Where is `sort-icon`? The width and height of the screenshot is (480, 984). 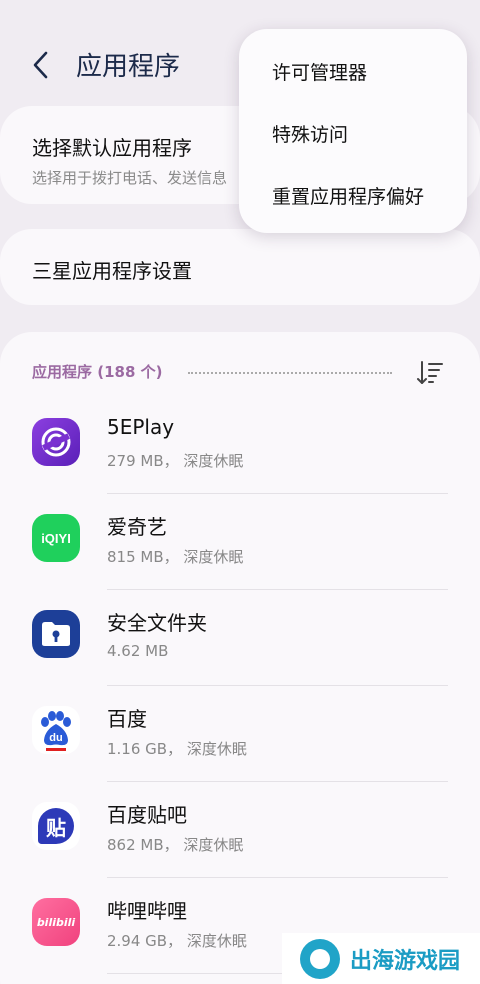 sort-icon is located at coordinates (430, 372).